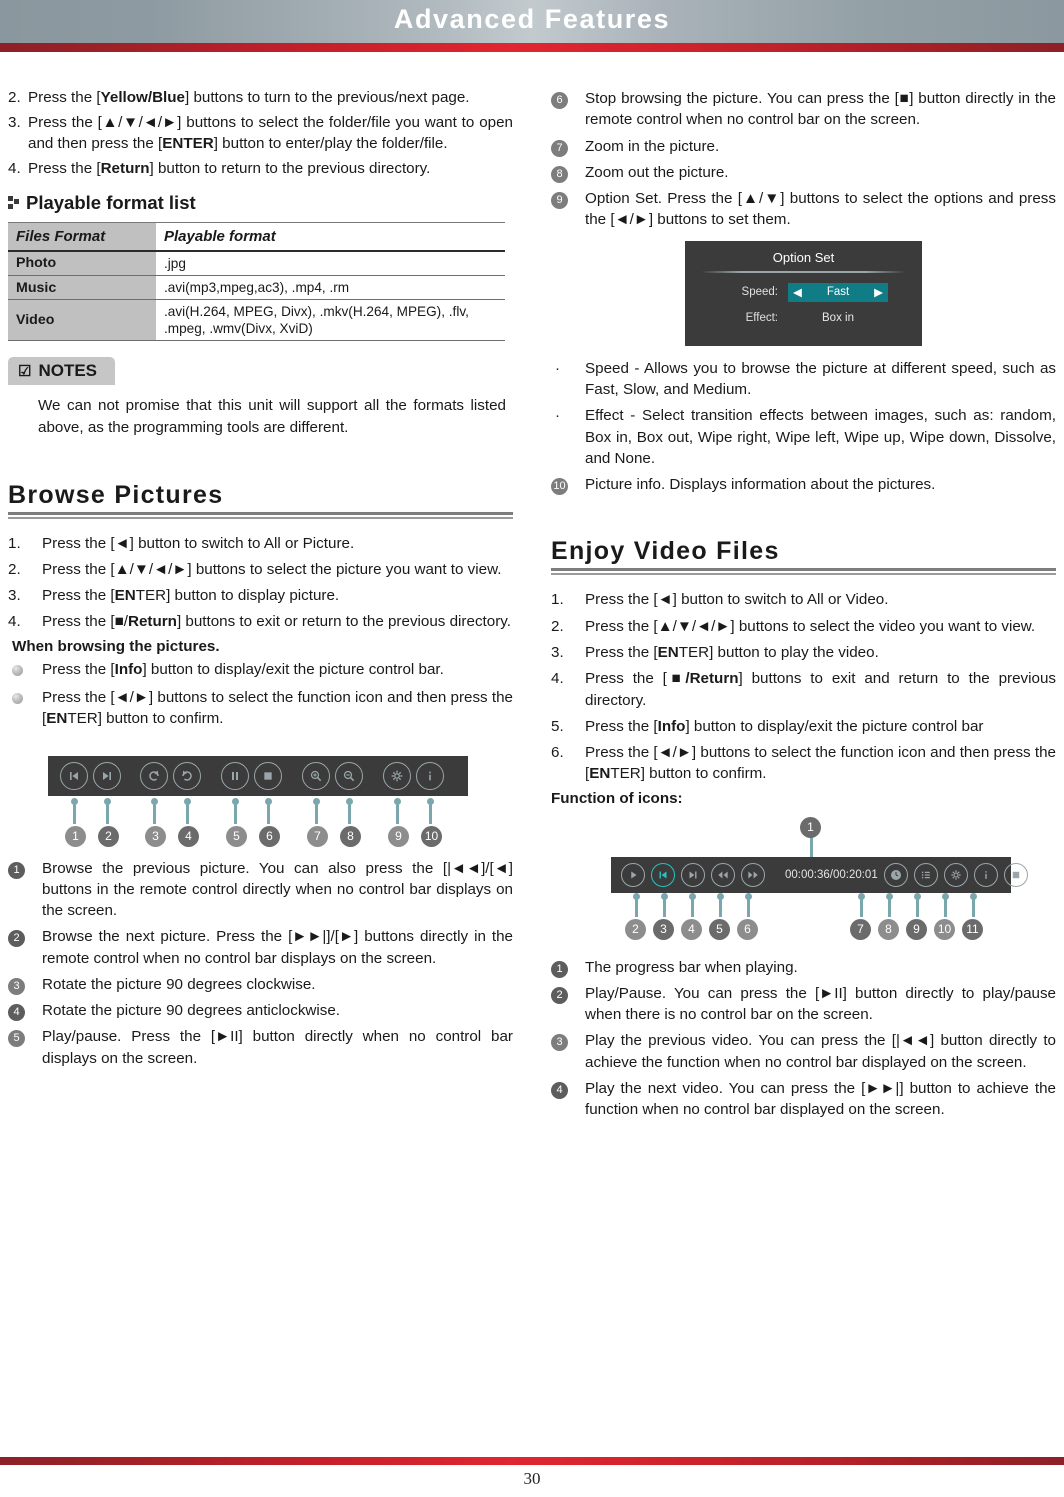 This screenshot has width=1064, height=1497. Describe the element at coordinates (838, 318) in the screenshot. I see `effect-value: Box in` at that location.